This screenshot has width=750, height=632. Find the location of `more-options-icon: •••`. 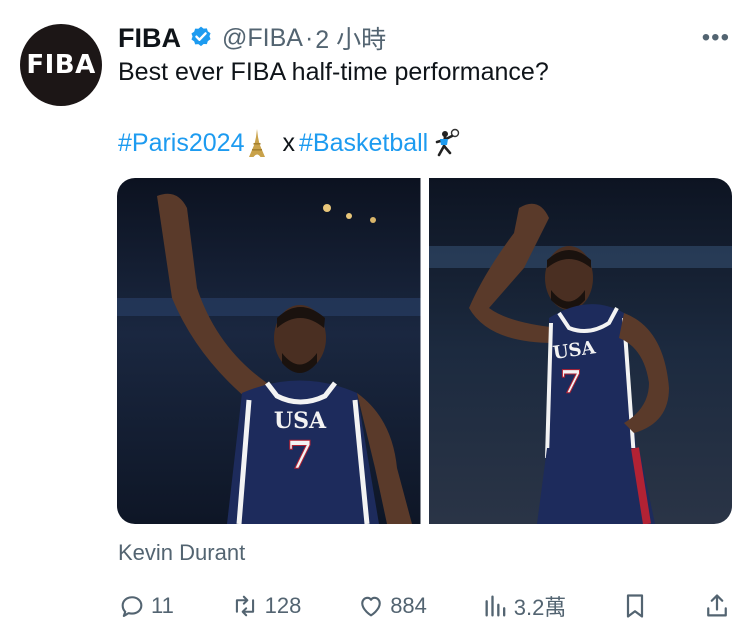

more-options-icon: ••• is located at coordinates (716, 38).